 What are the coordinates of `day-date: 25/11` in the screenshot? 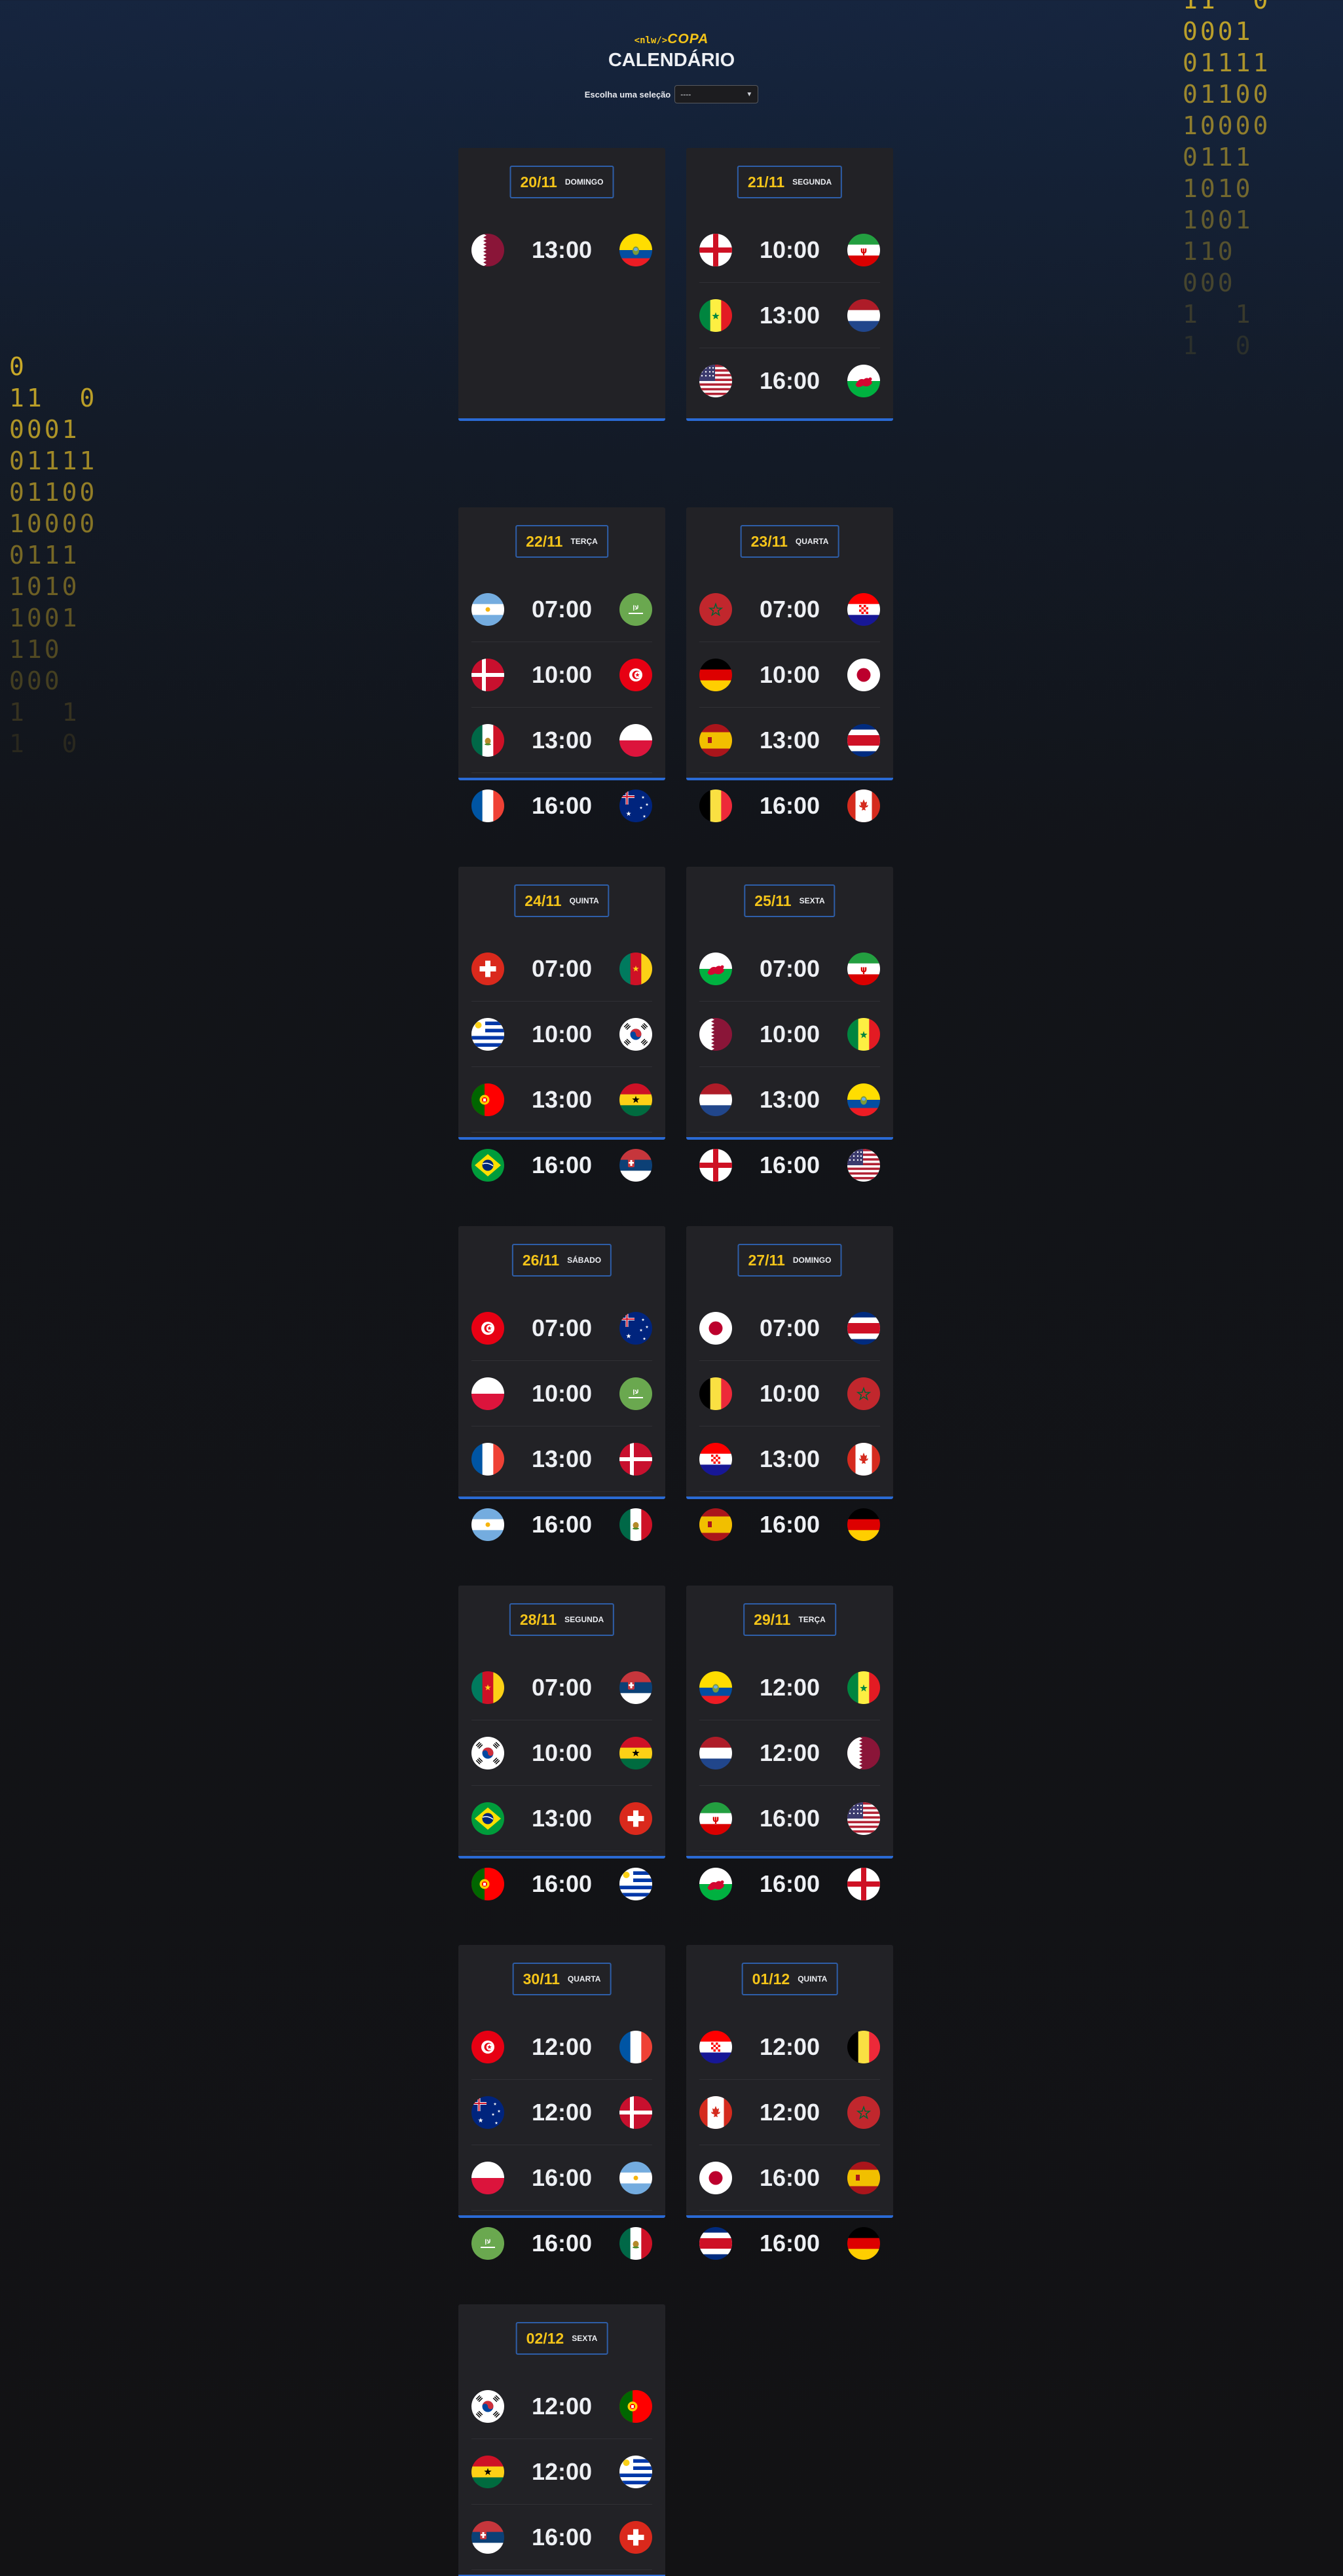 It's located at (773, 900).